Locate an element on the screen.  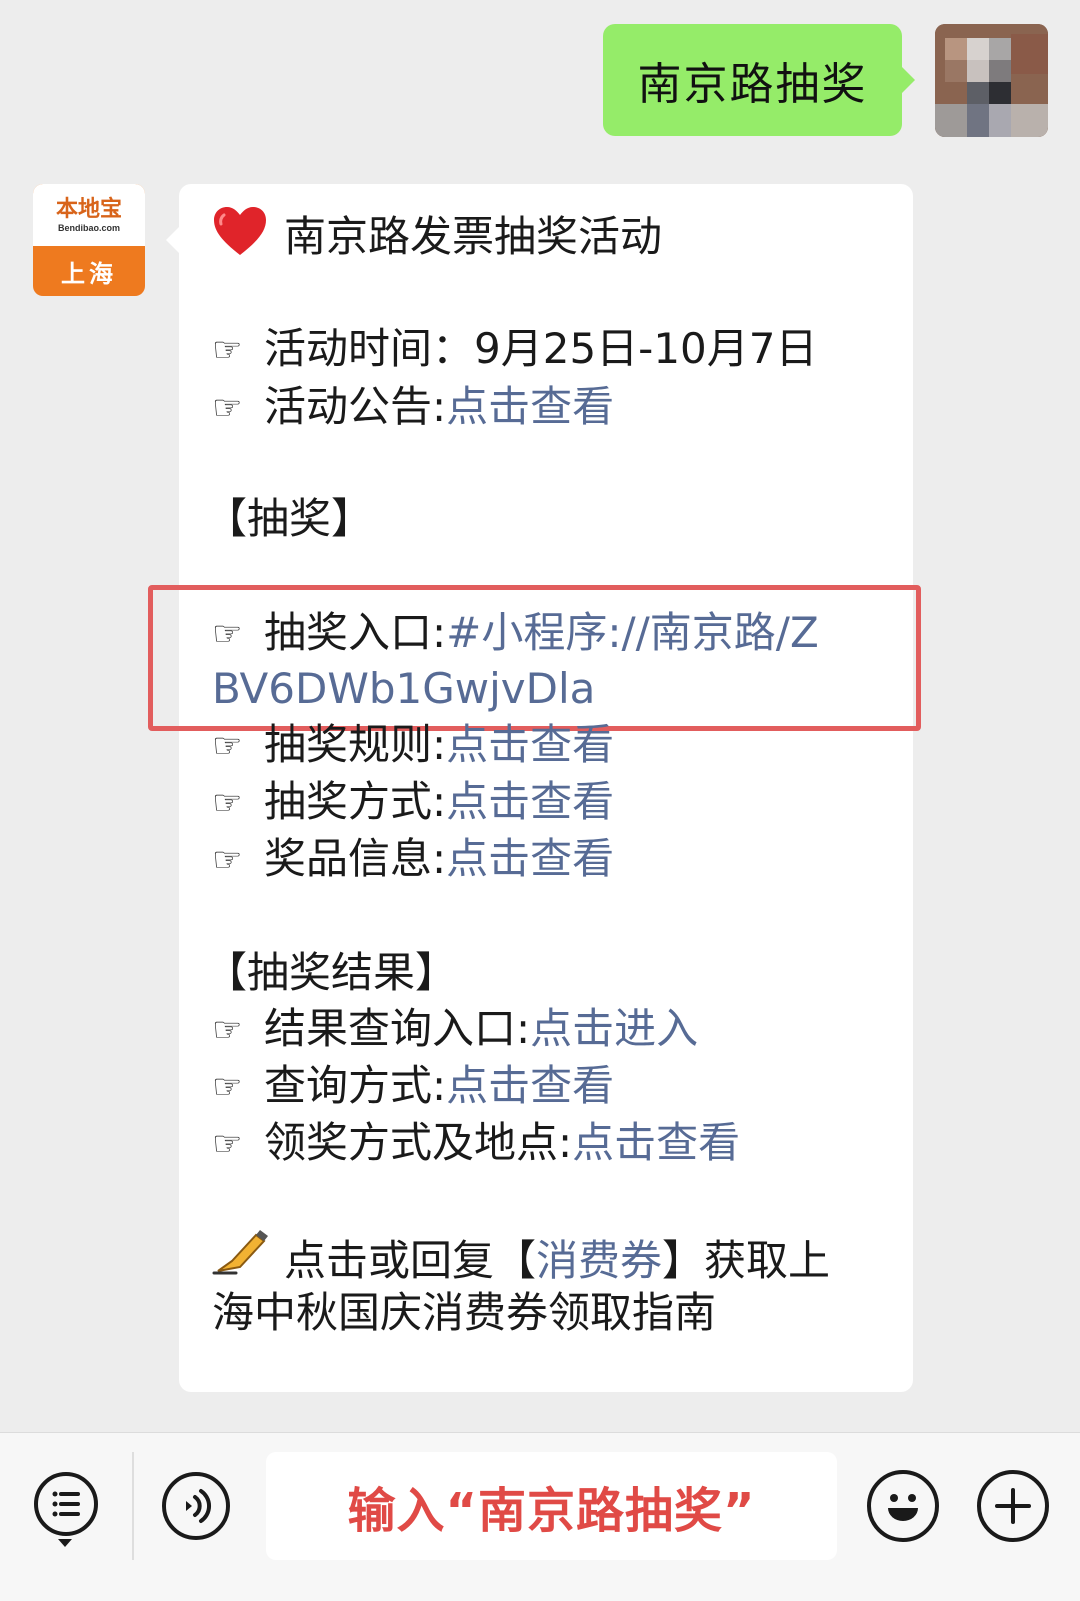
prize-info-label: 奖品信息: is located at coordinates (355, 858).